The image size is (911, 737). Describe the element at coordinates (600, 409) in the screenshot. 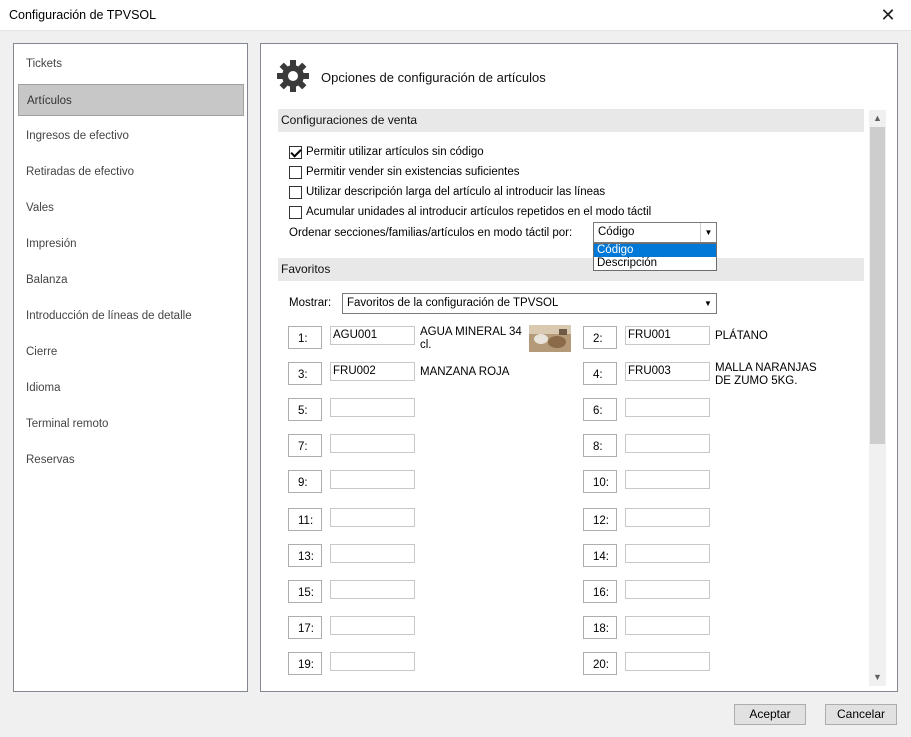

I see `favorite-slot-button: 6:` at that location.